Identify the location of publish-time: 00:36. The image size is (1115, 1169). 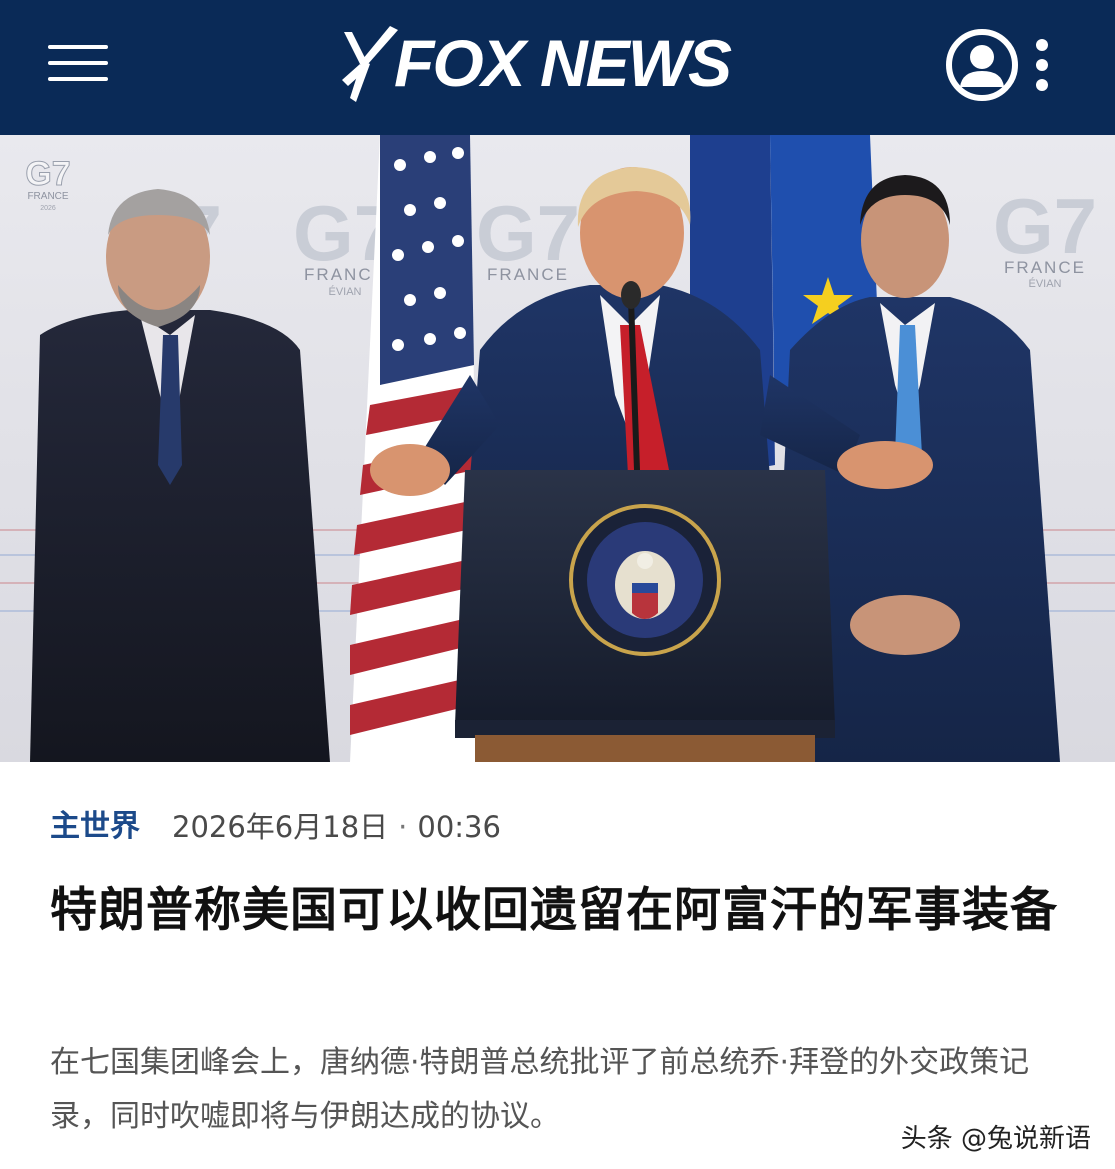
(459, 827).